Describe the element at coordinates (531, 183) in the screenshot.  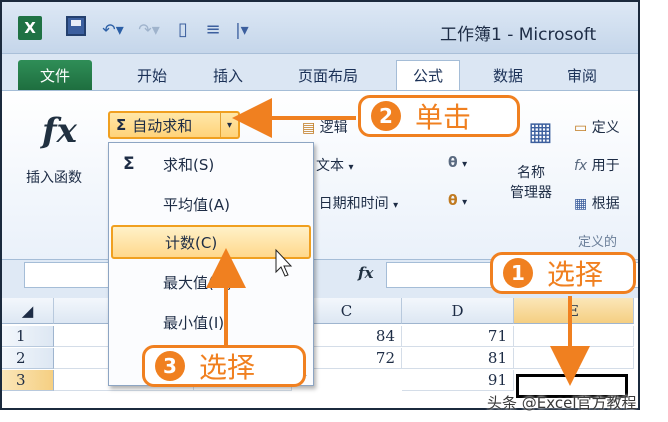
I see `name-manager-button: 名称 管理器` at that location.